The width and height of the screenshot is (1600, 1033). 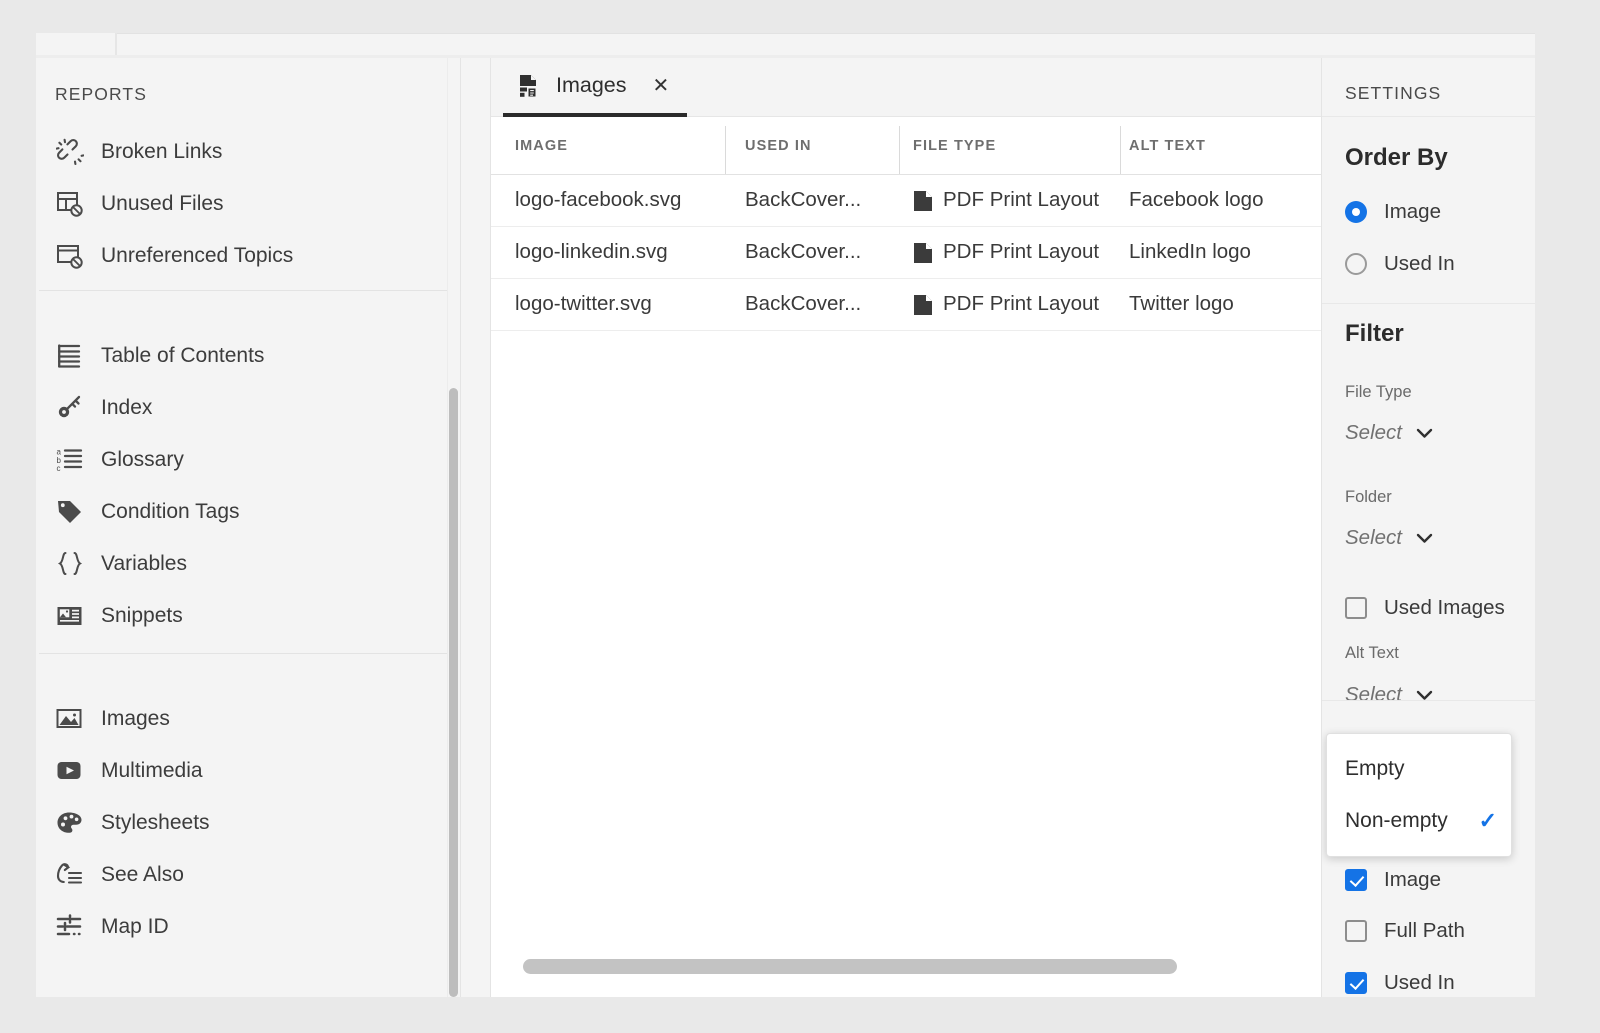 I want to click on sidebar-item-glossary: a b c Glossary, so click(x=248, y=460).